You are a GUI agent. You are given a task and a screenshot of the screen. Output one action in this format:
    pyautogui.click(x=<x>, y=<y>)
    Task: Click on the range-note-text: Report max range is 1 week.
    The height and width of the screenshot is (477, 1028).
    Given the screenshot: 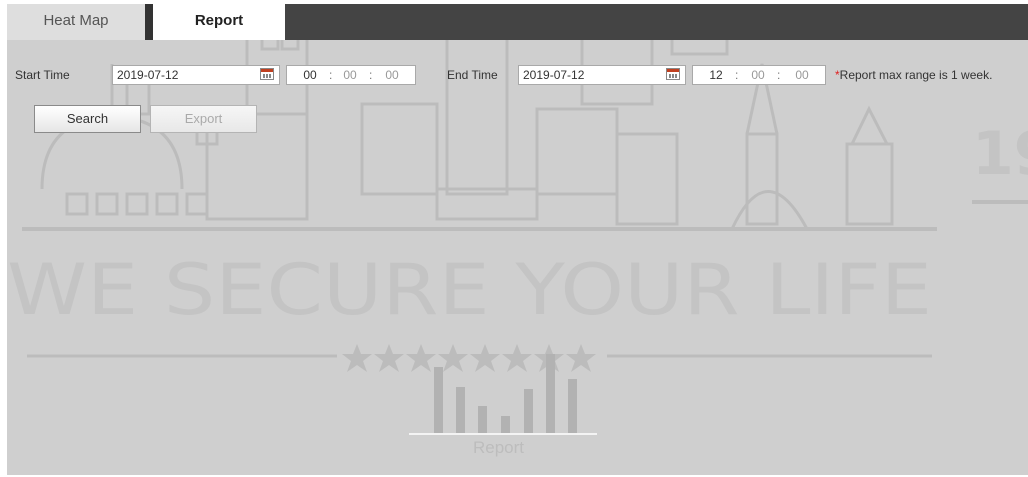 What is the action you would take?
    pyautogui.click(x=916, y=75)
    